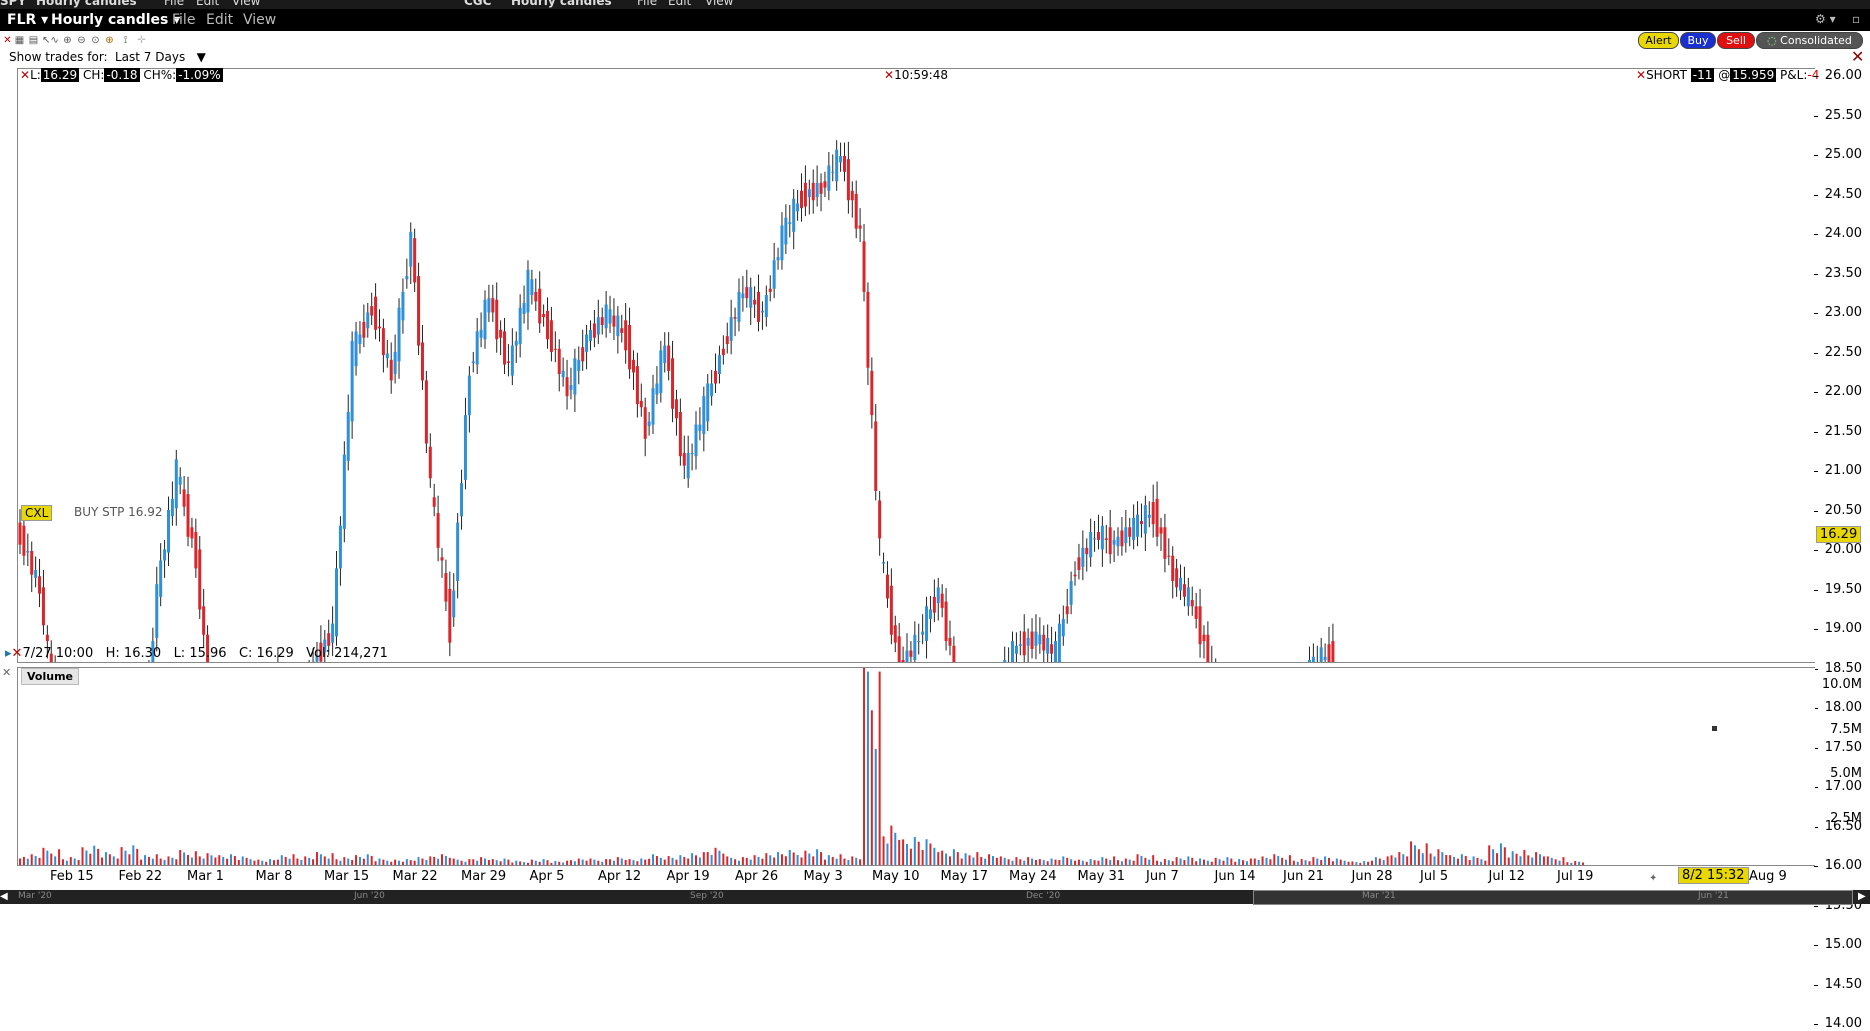 This screenshot has height=1031, width=1870. Describe the element at coordinates (1372, 876) in the screenshot. I see `time-tick-label: Jun 28` at that location.